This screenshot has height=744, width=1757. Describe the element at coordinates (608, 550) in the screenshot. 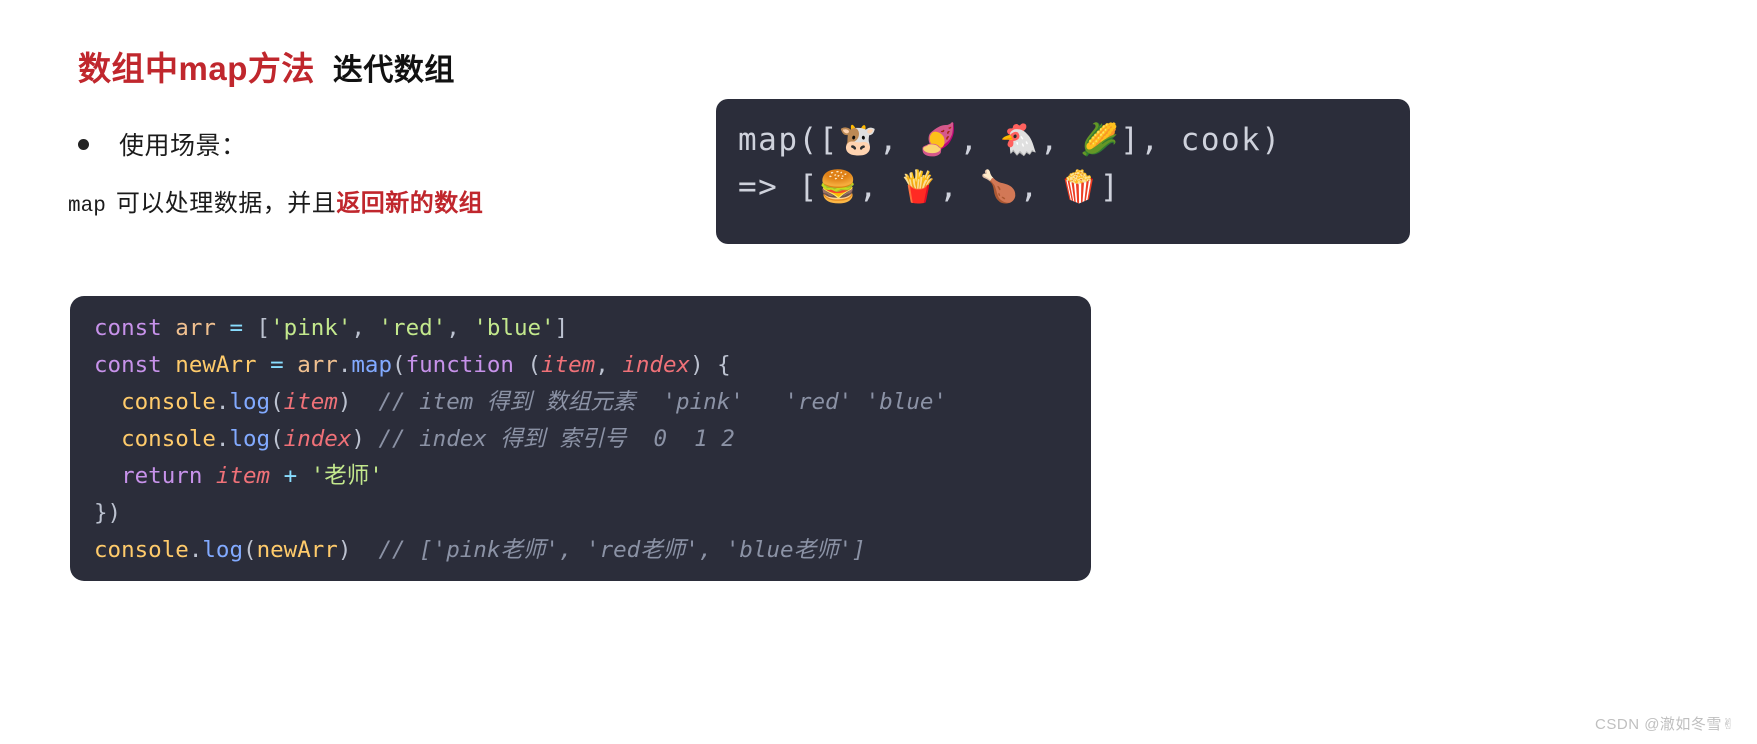

I see `code-token: // ['pink老师', 'red老师', 'blue老师']` at that location.